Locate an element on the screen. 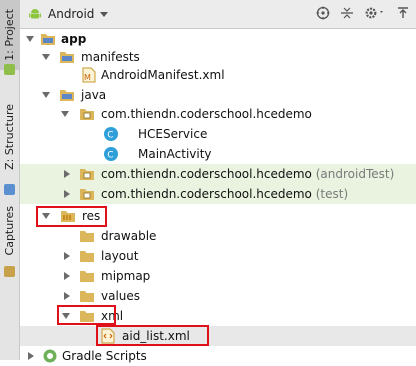 Image resolution: width=416 pixels, height=366 pixels. project-tab-label: 1: Project is located at coordinates (9, 35).